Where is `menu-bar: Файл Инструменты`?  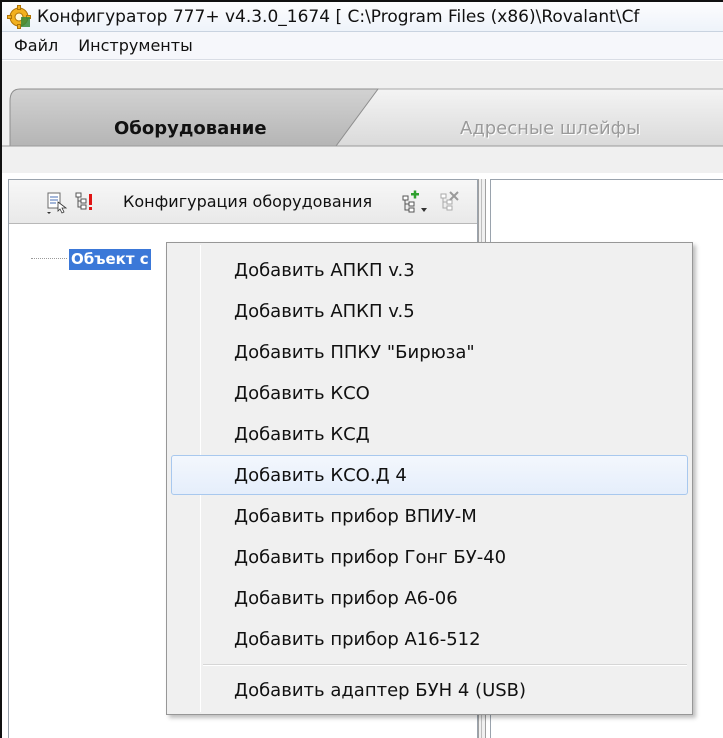
menu-bar: Файл Инструменты is located at coordinates (362, 46).